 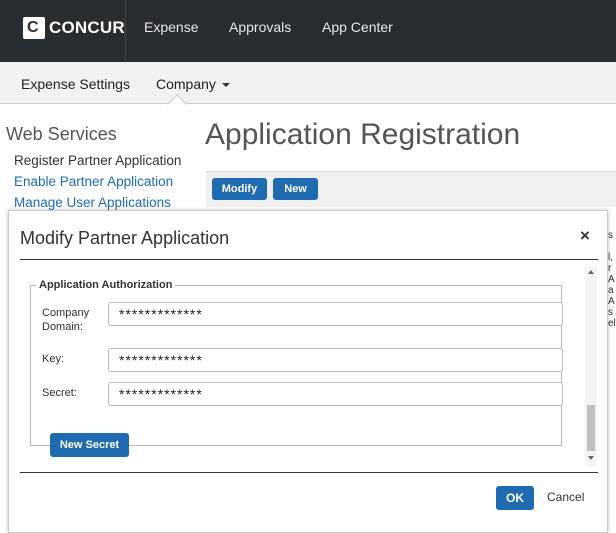 What do you see at coordinates (308, 31) in the screenshot?
I see `top-navbar: C CONCUR Expense Approvals App Center` at bounding box center [308, 31].